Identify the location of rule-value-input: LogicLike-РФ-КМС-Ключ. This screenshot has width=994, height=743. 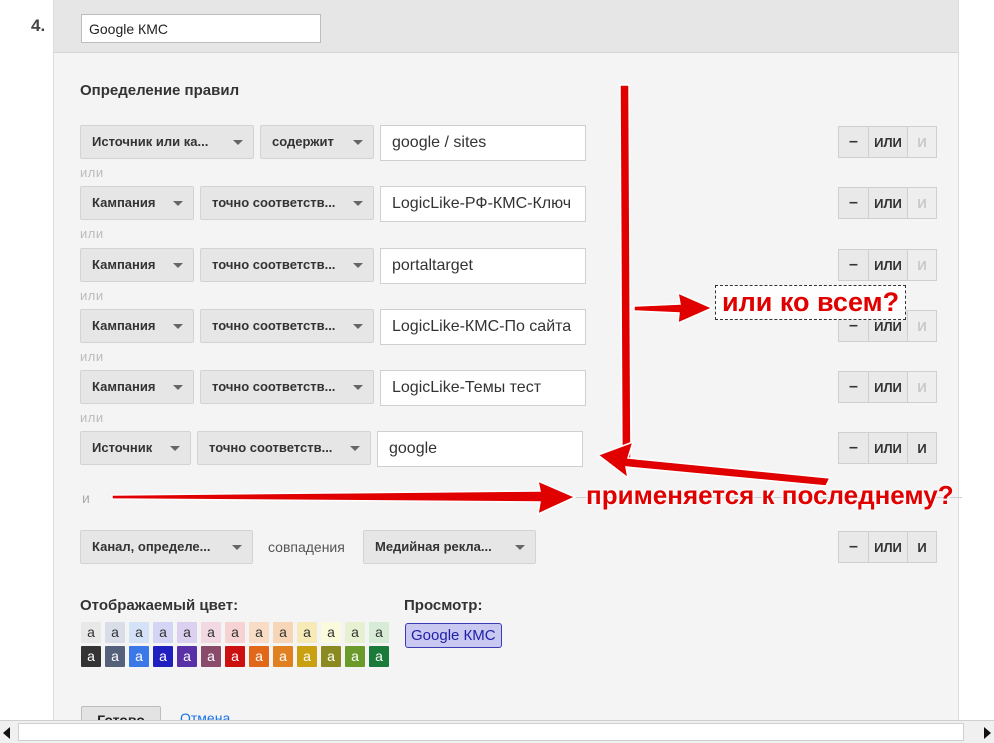
(483, 204).